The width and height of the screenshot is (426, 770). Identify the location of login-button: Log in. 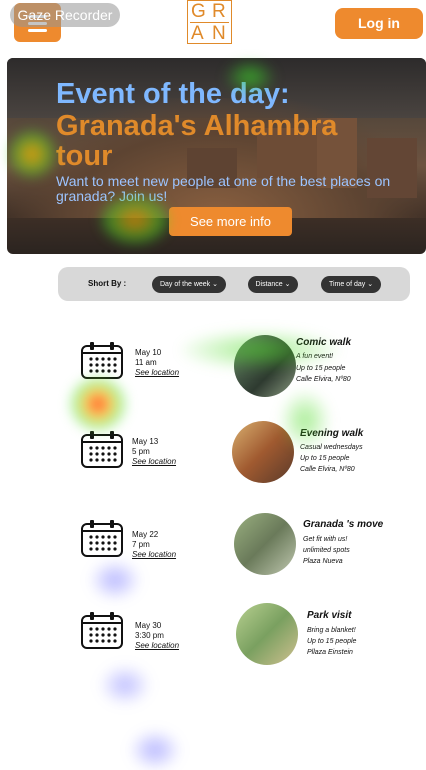
(379, 23).